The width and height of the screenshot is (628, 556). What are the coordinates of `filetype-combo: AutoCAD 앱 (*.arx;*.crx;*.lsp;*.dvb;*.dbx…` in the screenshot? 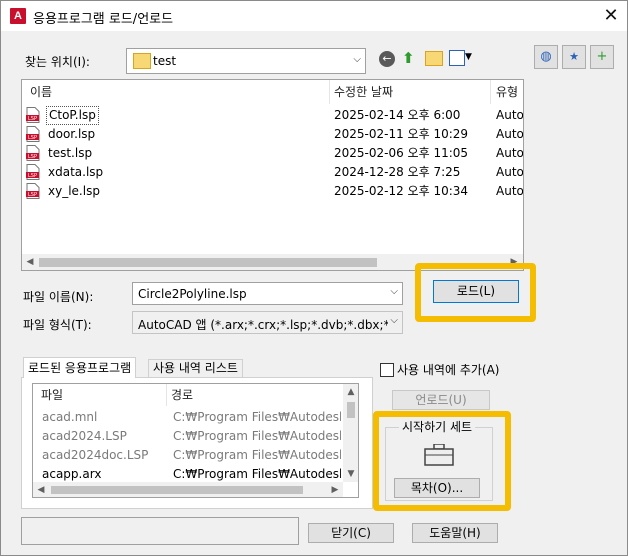 It's located at (267, 322).